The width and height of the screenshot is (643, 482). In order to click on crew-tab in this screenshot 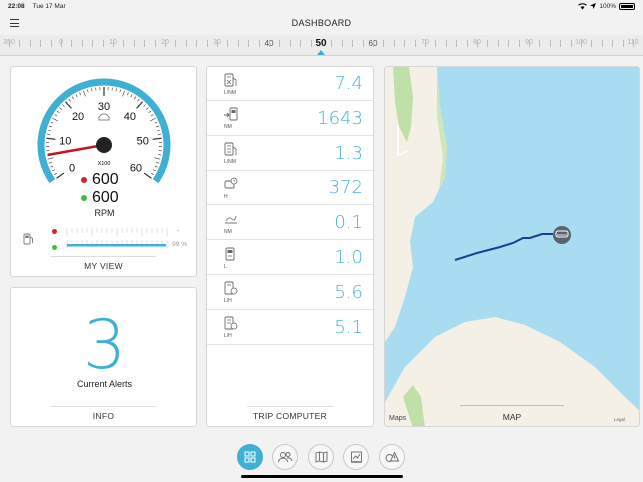, I will do `click(285, 457)`.